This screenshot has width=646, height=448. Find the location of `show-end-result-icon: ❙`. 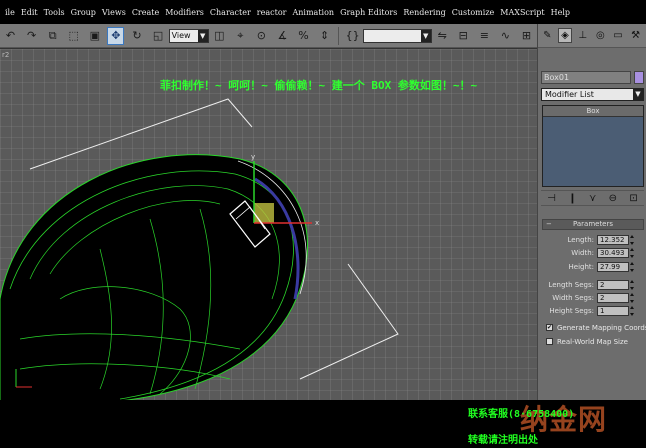

show-end-result-icon: ❙ is located at coordinates (572, 198).